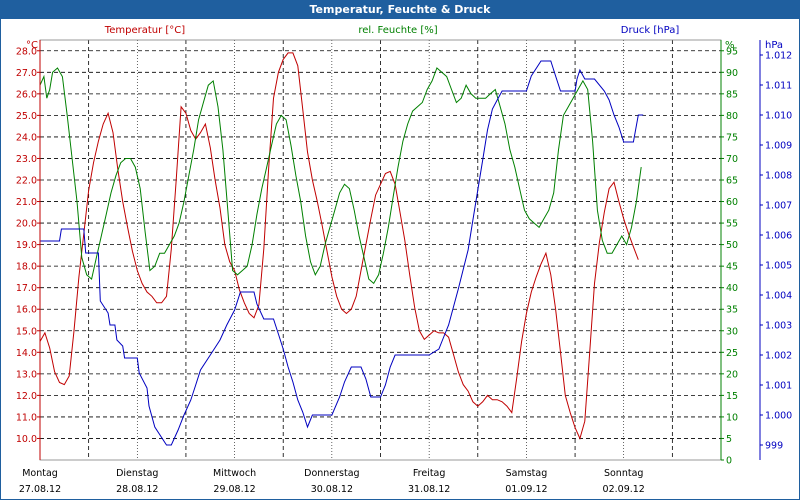 The width and height of the screenshot is (800, 500). Describe the element at coordinates (429, 473) in the screenshot. I see `x-tick-day: Freitag` at that location.